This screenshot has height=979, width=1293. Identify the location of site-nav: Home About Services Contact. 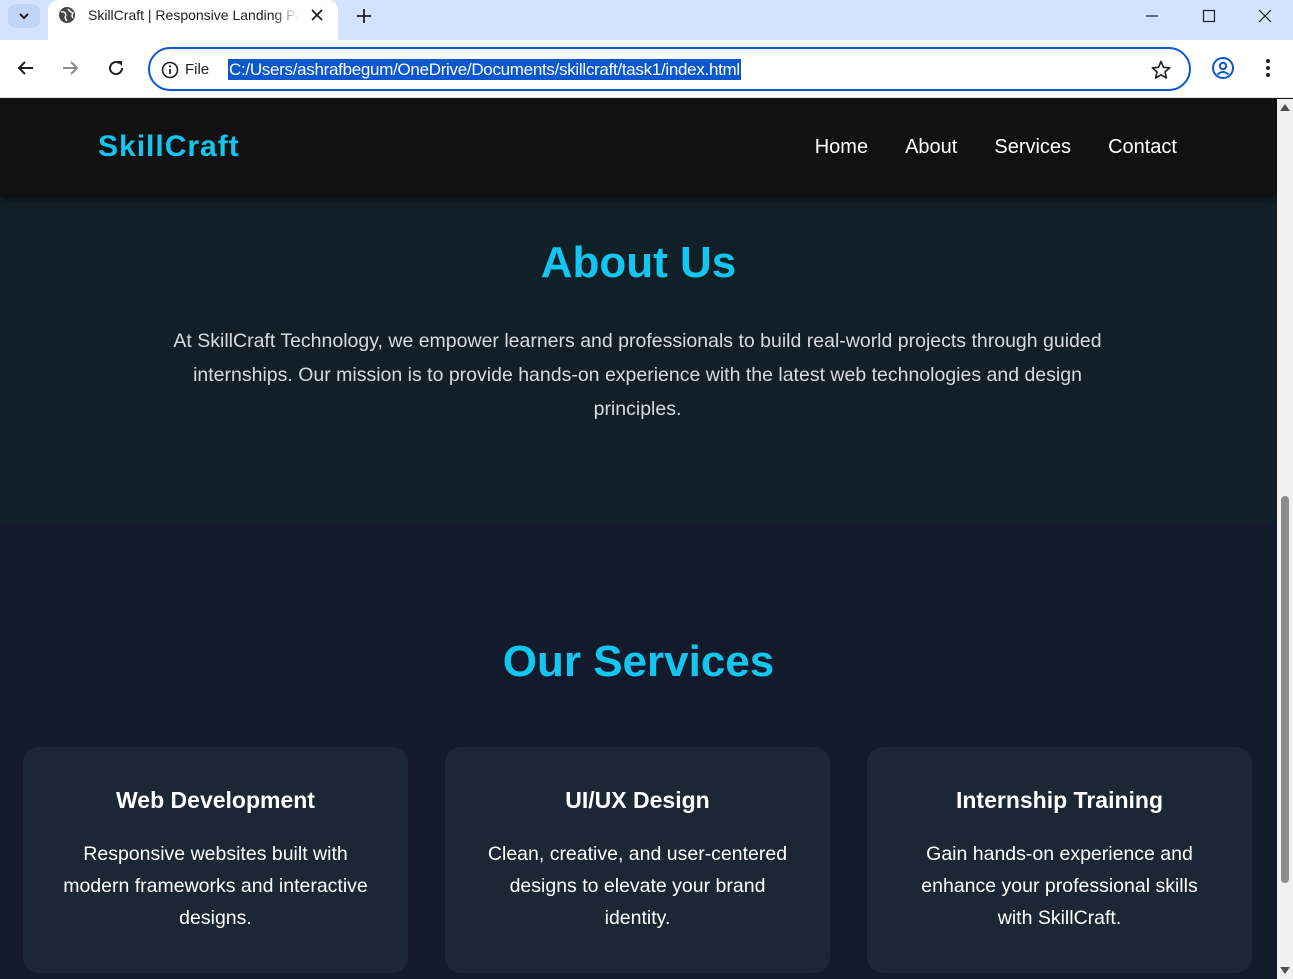
(996, 147).